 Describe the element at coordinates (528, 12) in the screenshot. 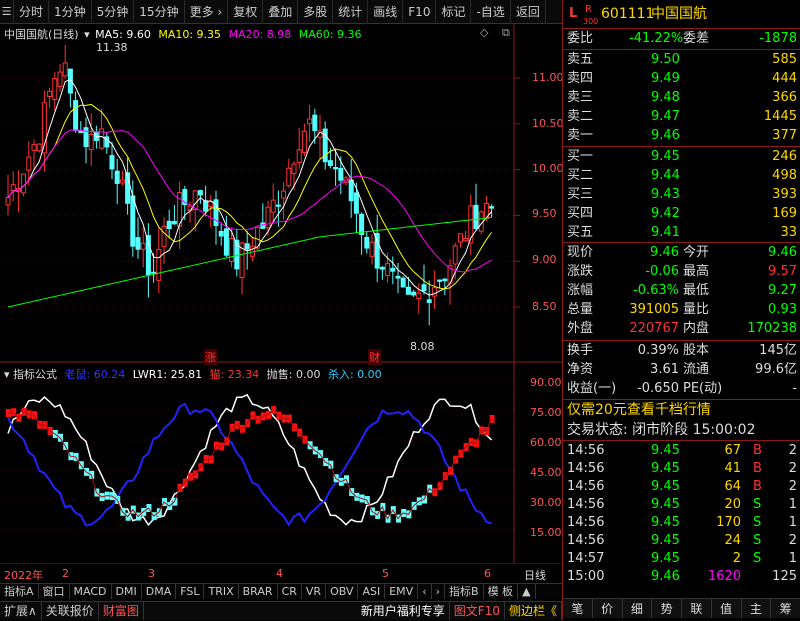

I see `back-button: 返回` at that location.